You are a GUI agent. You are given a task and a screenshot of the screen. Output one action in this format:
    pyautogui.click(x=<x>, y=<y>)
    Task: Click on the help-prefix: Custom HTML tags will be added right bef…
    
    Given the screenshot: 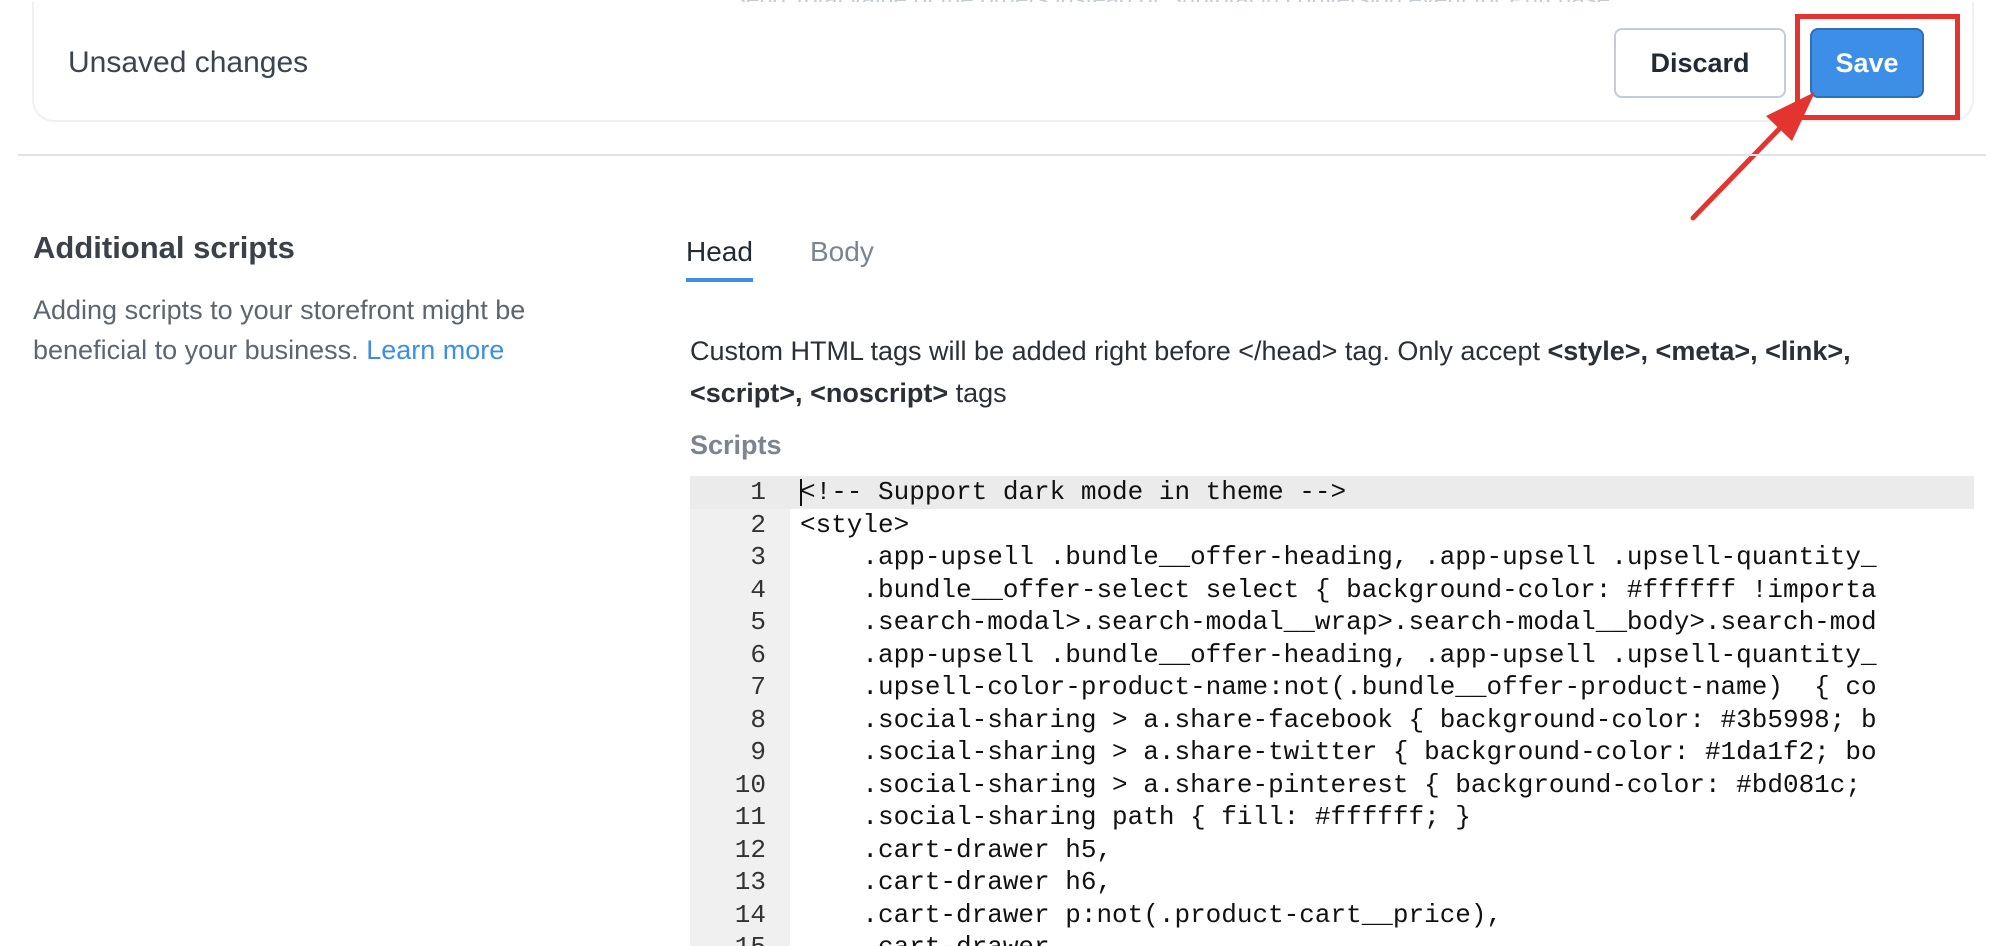 What is the action you would take?
    pyautogui.click(x=1119, y=351)
    